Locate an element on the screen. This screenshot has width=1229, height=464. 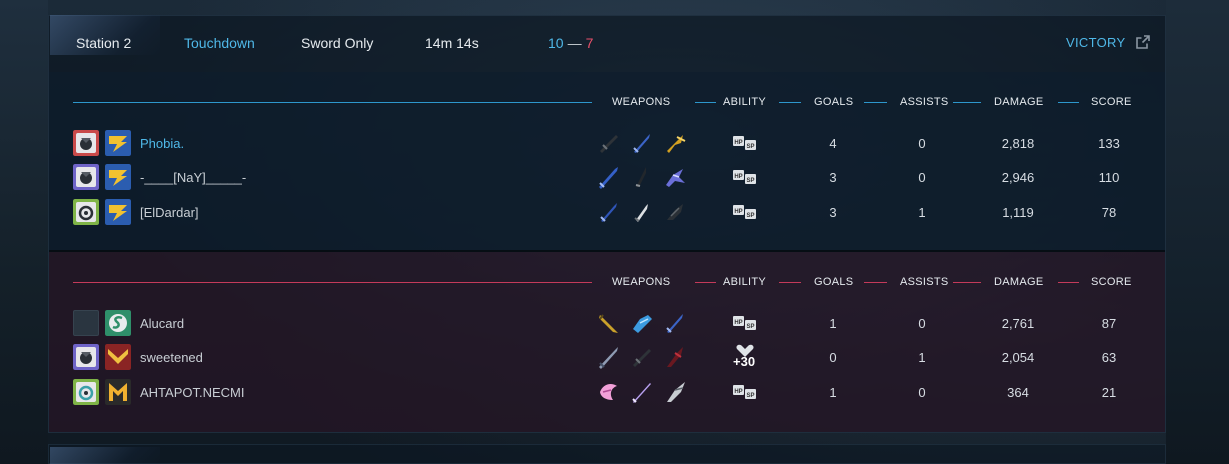
player-row: -____[NaY]_____- HP SP 3 0 2,946 110 is located at coordinates (607, 179).